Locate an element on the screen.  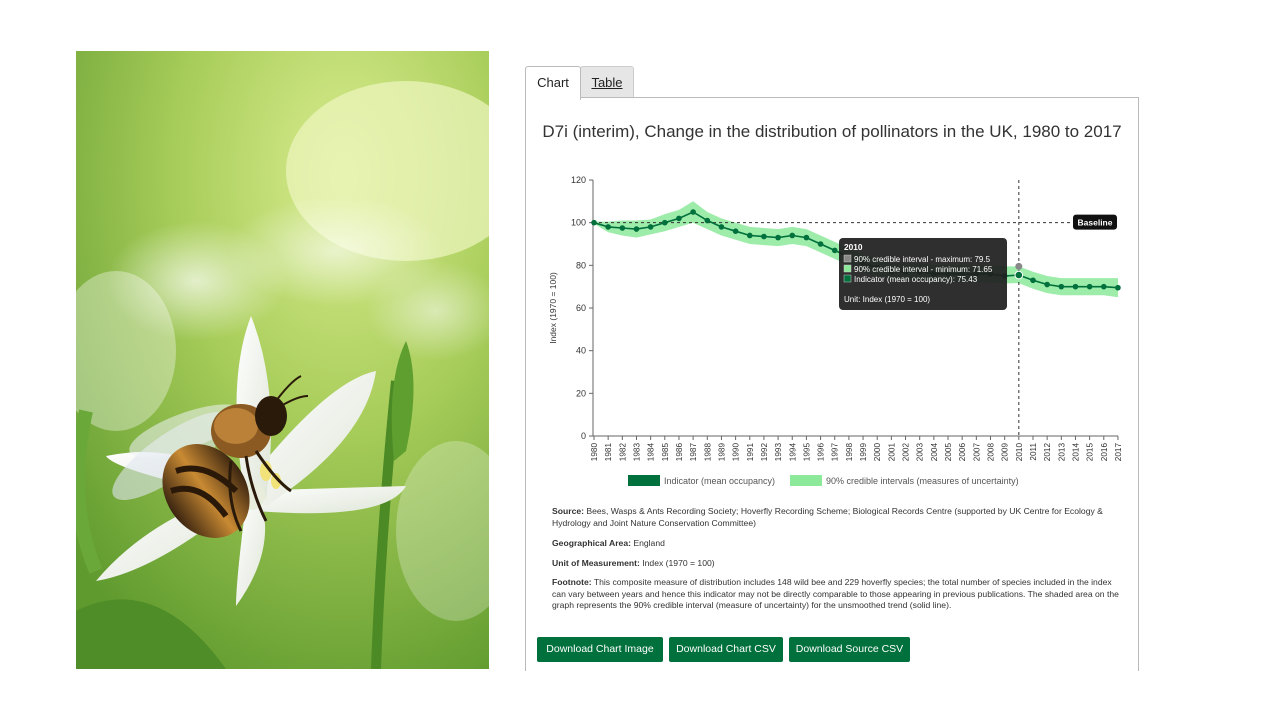
x-tick-label: 2008 is located at coordinates (991, 452).